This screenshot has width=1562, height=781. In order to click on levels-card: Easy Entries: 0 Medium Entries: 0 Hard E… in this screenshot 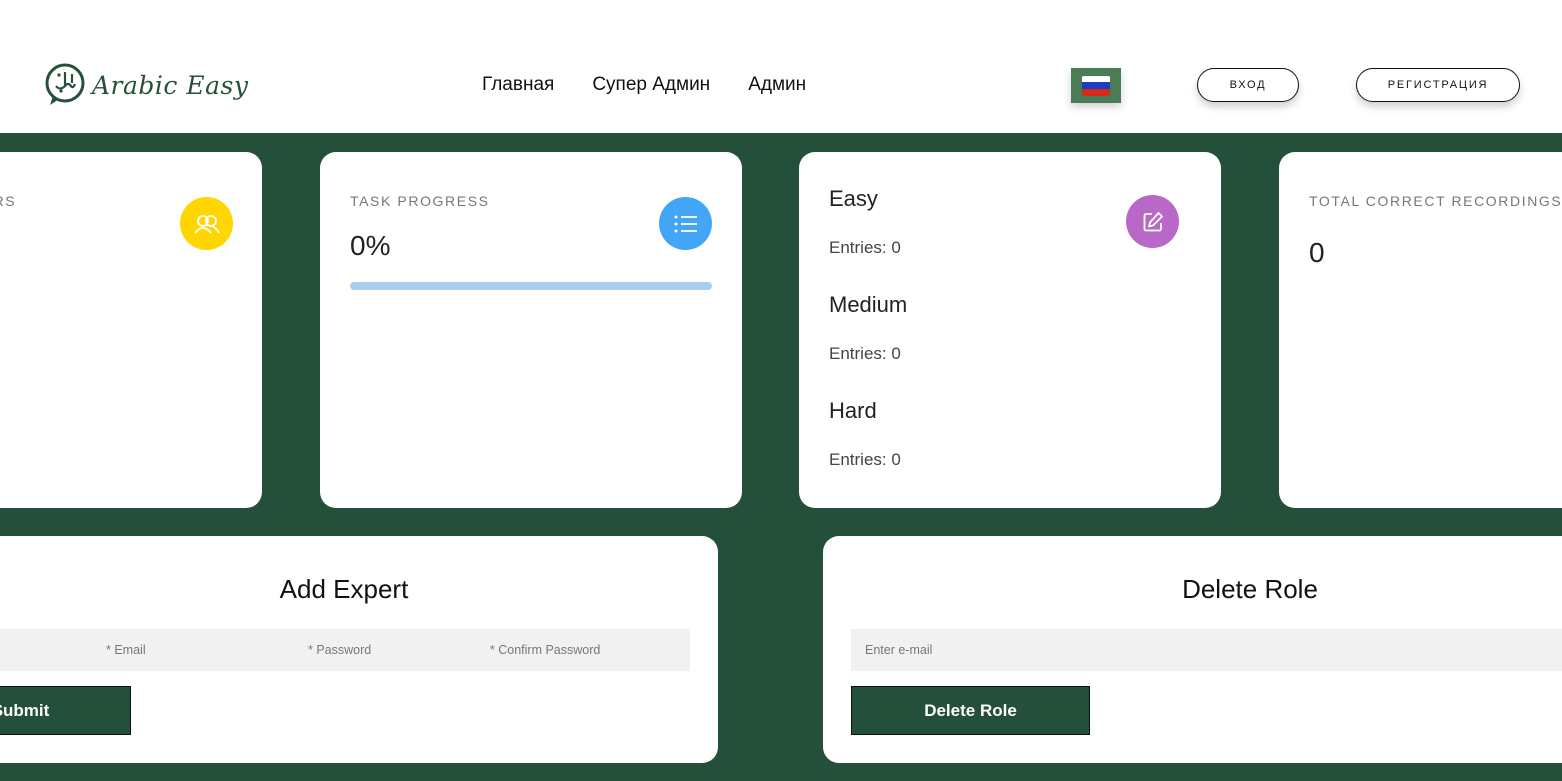, I will do `click(1010, 330)`.